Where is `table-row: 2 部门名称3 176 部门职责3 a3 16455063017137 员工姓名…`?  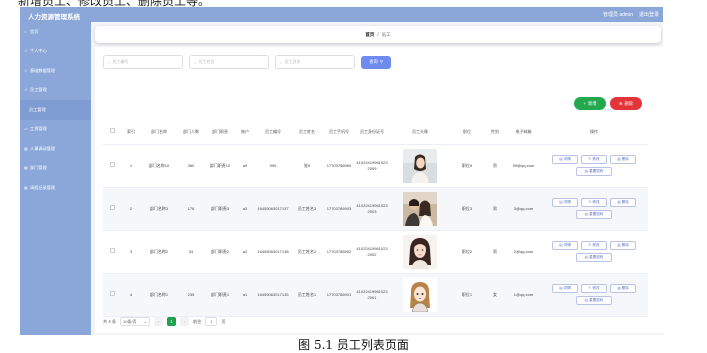 table-row: 2 部门名称3 176 部门职责3 a3 16455063017137 员工姓名… is located at coordinates (375, 209).